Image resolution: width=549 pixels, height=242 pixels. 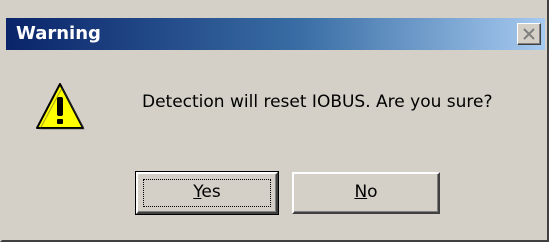 What do you see at coordinates (58, 33) in the screenshot?
I see `window-title: Warning` at bounding box center [58, 33].